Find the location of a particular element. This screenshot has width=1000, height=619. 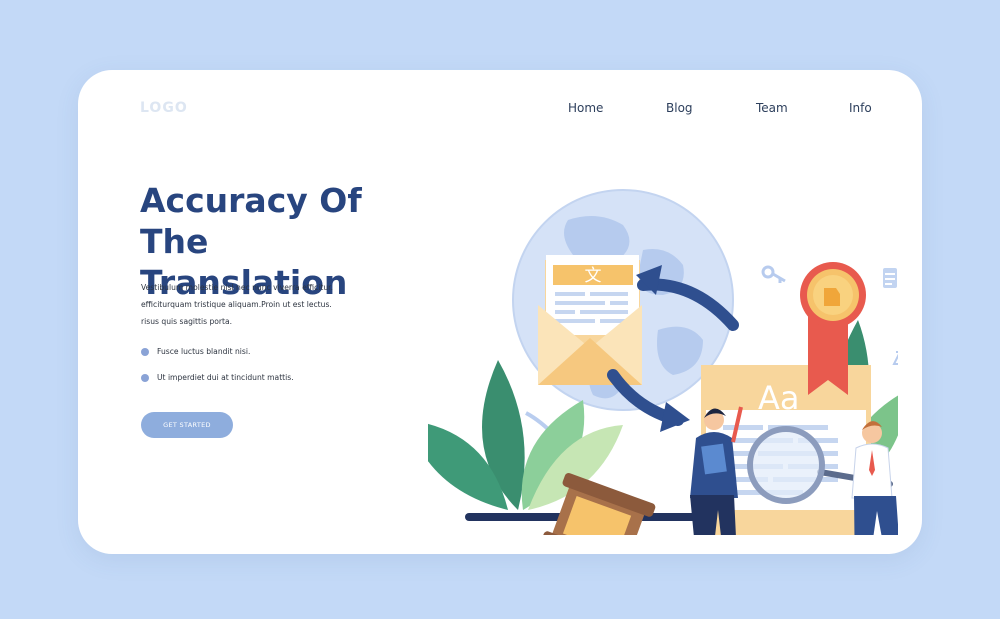

nav-home: Home is located at coordinates (585, 108).